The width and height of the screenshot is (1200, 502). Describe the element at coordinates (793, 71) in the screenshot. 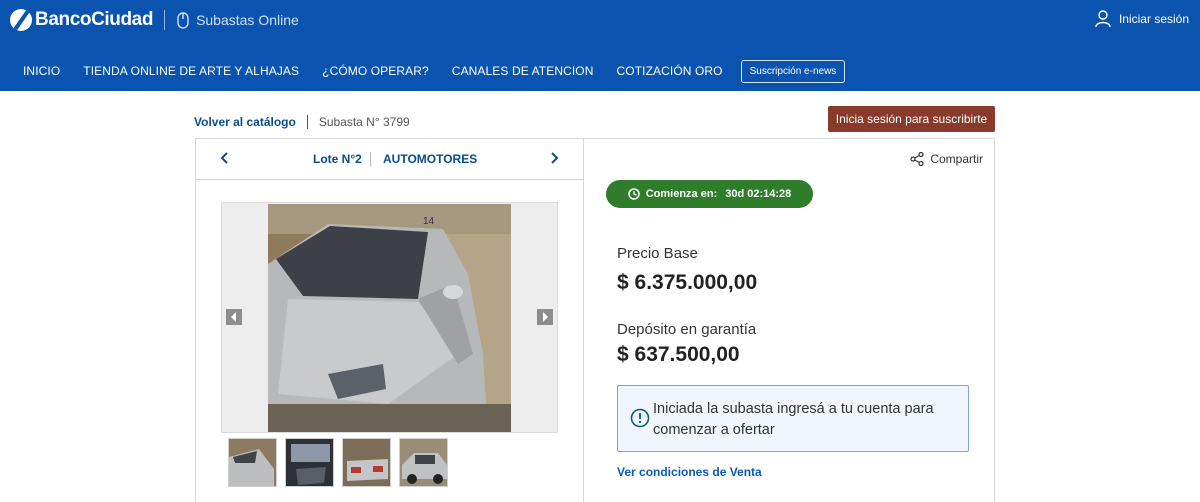

I see `enews-subscription-button: Suscripción e-news` at that location.